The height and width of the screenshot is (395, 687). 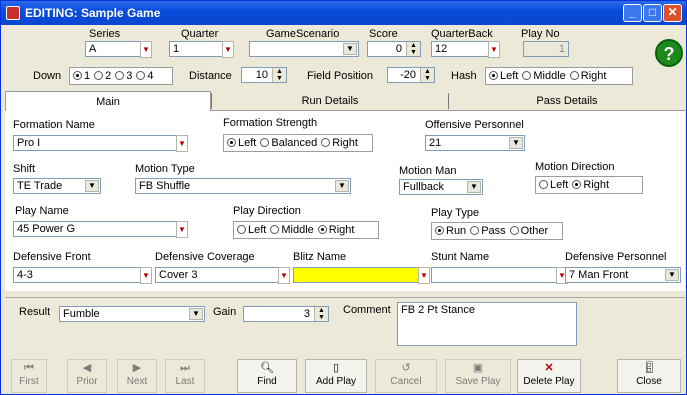 I want to click on play-name-dropdown-button: ▼, so click(x=182, y=229).